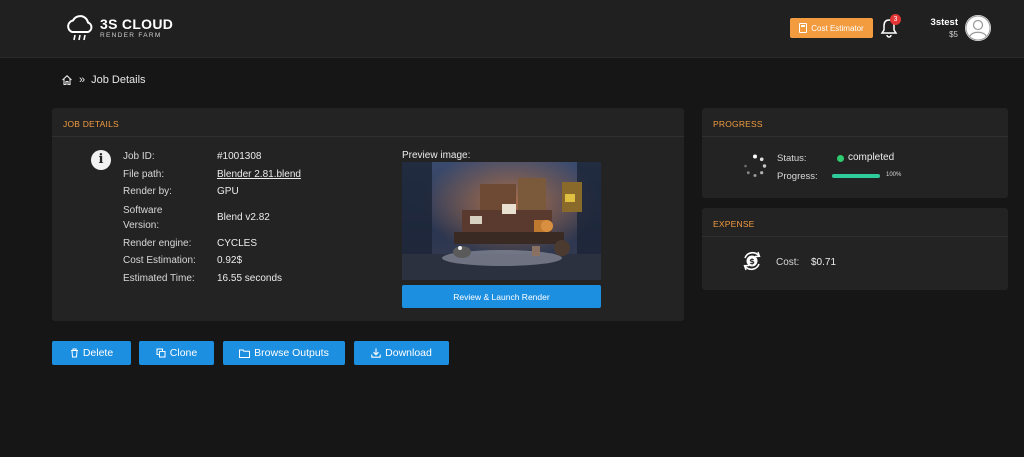  What do you see at coordinates (67, 80) in the screenshot?
I see `home-icon` at bounding box center [67, 80].